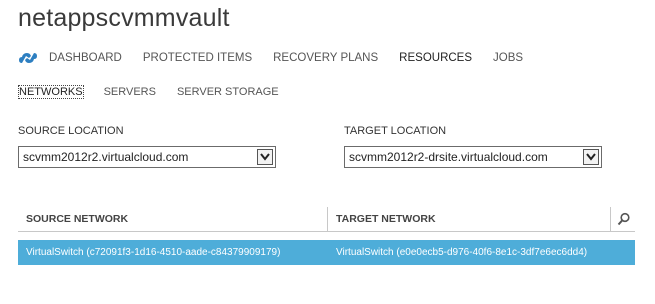 The height and width of the screenshot is (304, 655). I want to click on table-header: SOURCE NETWORK TARGET NETWORK, so click(326, 219).